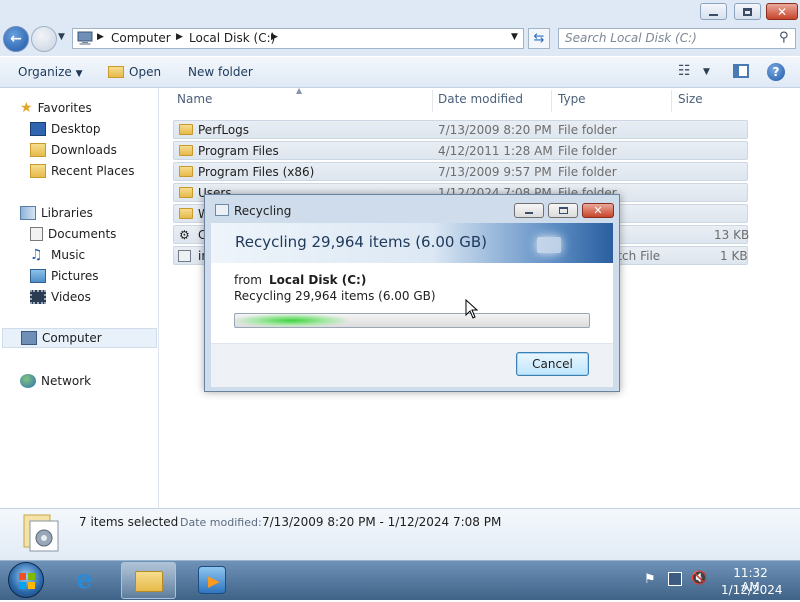 This screenshot has height=602, width=800. Describe the element at coordinates (64, 108) in the screenshot. I see `nav-favorites-label: Favorites` at that location.